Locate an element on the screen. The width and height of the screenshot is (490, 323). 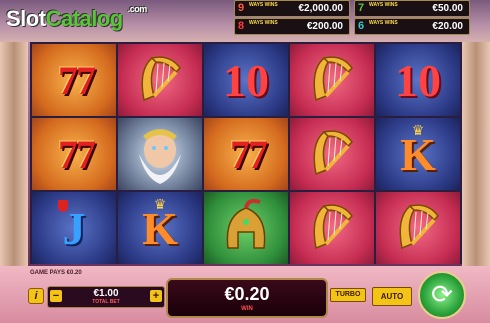
slotcatalog-logo: SlotCatalog .com is located at coordinates (76, 18).